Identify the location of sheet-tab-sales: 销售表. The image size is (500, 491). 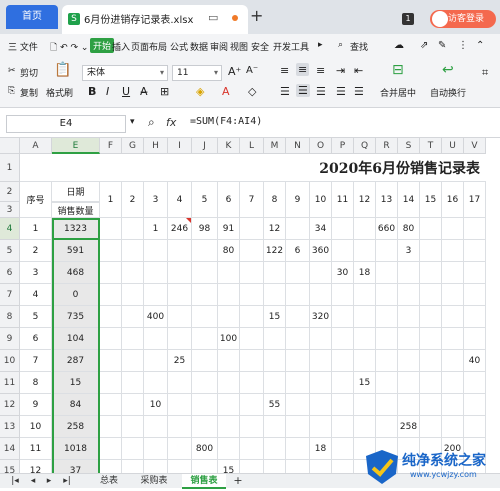
(204, 481).